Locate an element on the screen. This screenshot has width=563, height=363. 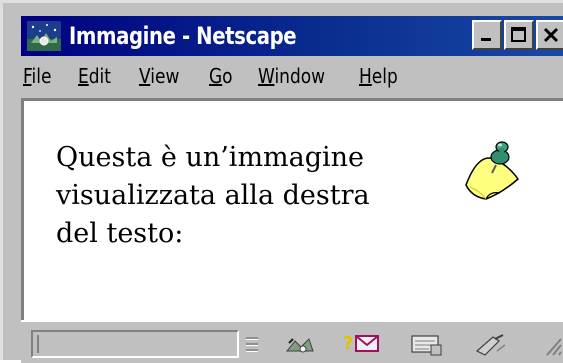
mail-icon: ? is located at coordinates (363, 344).